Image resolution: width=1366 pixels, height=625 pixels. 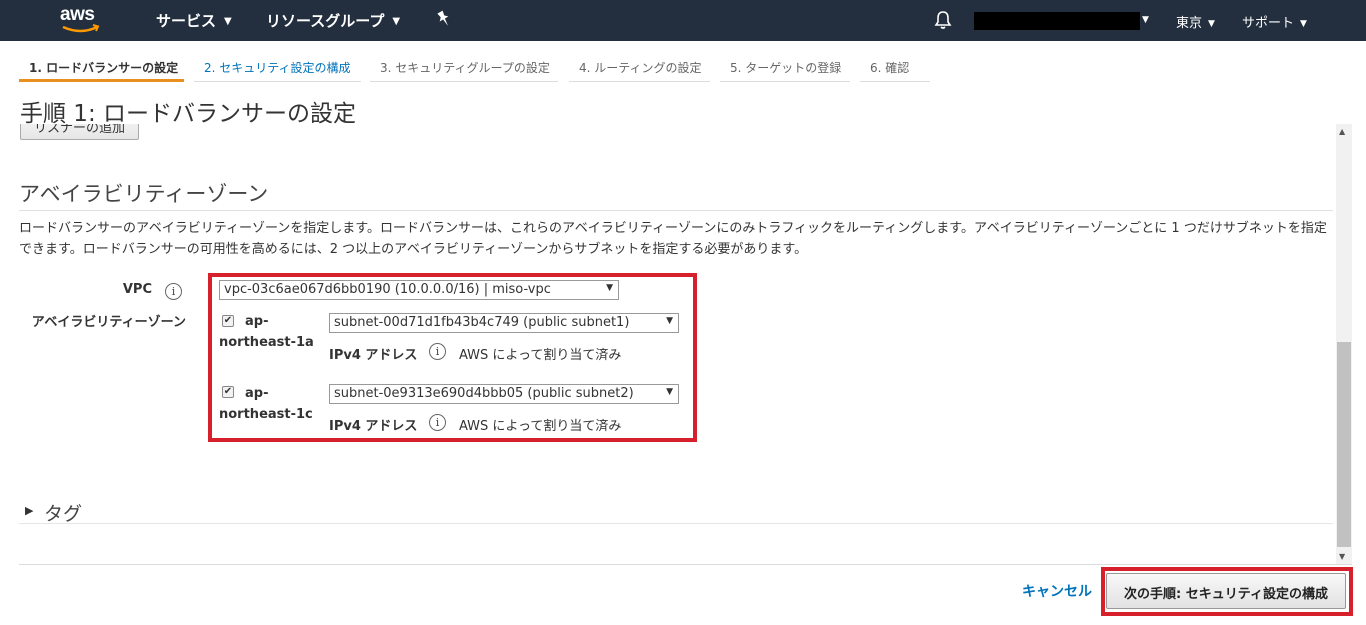 What do you see at coordinates (173, 291) in the screenshot?
I see `info-icon: i` at bounding box center [173, 291].